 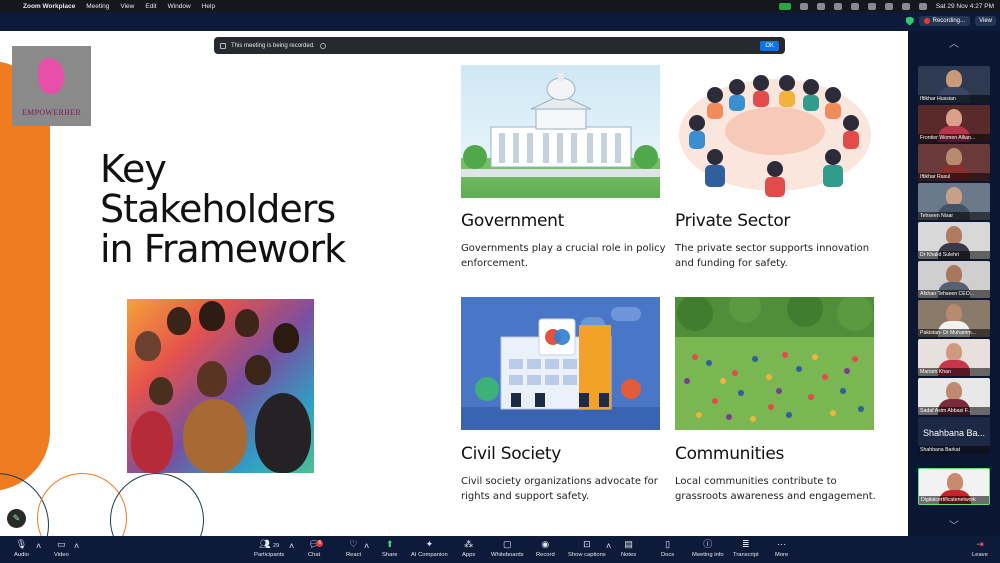 I want to click on video-button: ▭ Video, so click(x=61, y=548).